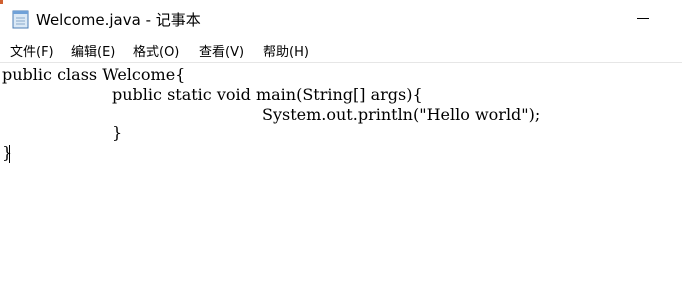 This screenshot has height=306, width=682. I want to click on background-edge-mark, so click(1, 2).